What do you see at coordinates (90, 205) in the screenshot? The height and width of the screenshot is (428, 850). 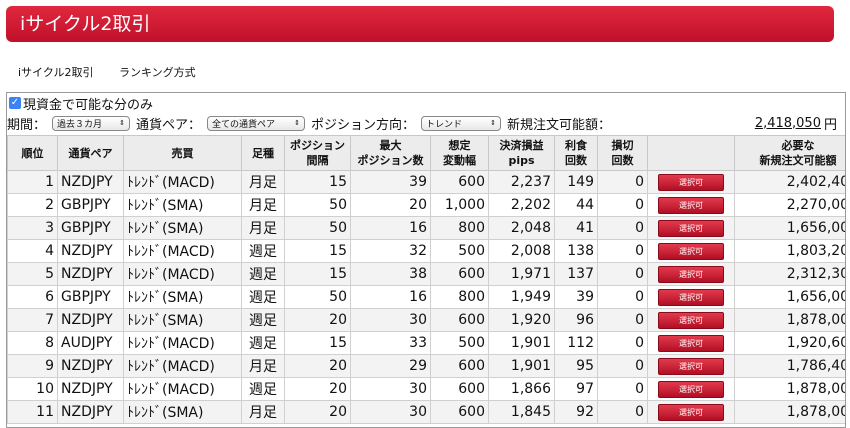 I see `table-cell: GBPJPY` at bounding box center [90, 205].